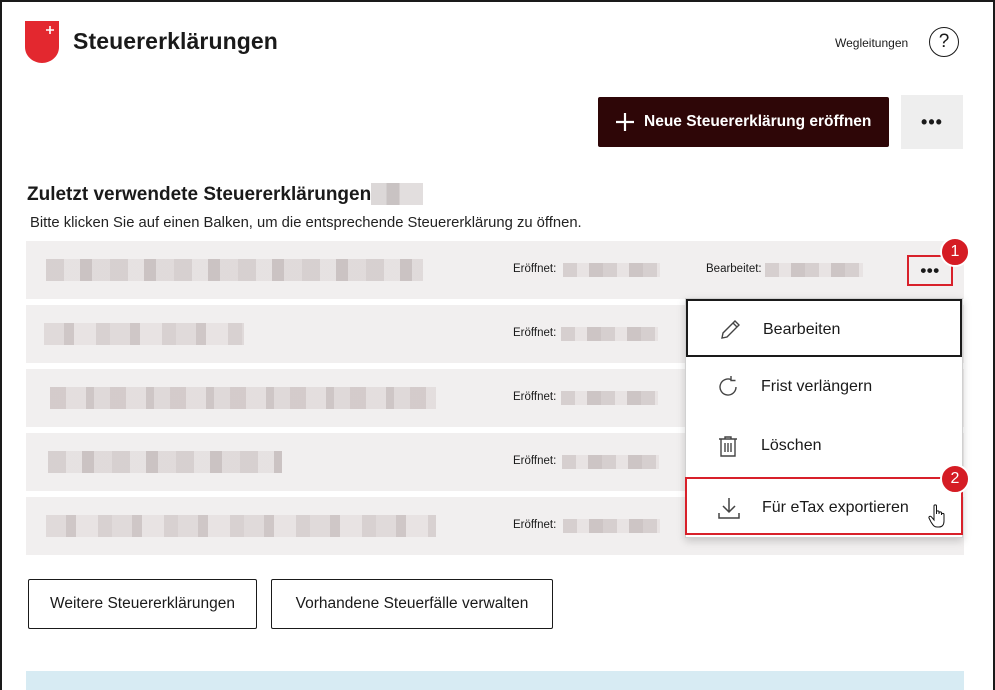  I want to click on menu-item-label: Löschen, so click(791, 445).